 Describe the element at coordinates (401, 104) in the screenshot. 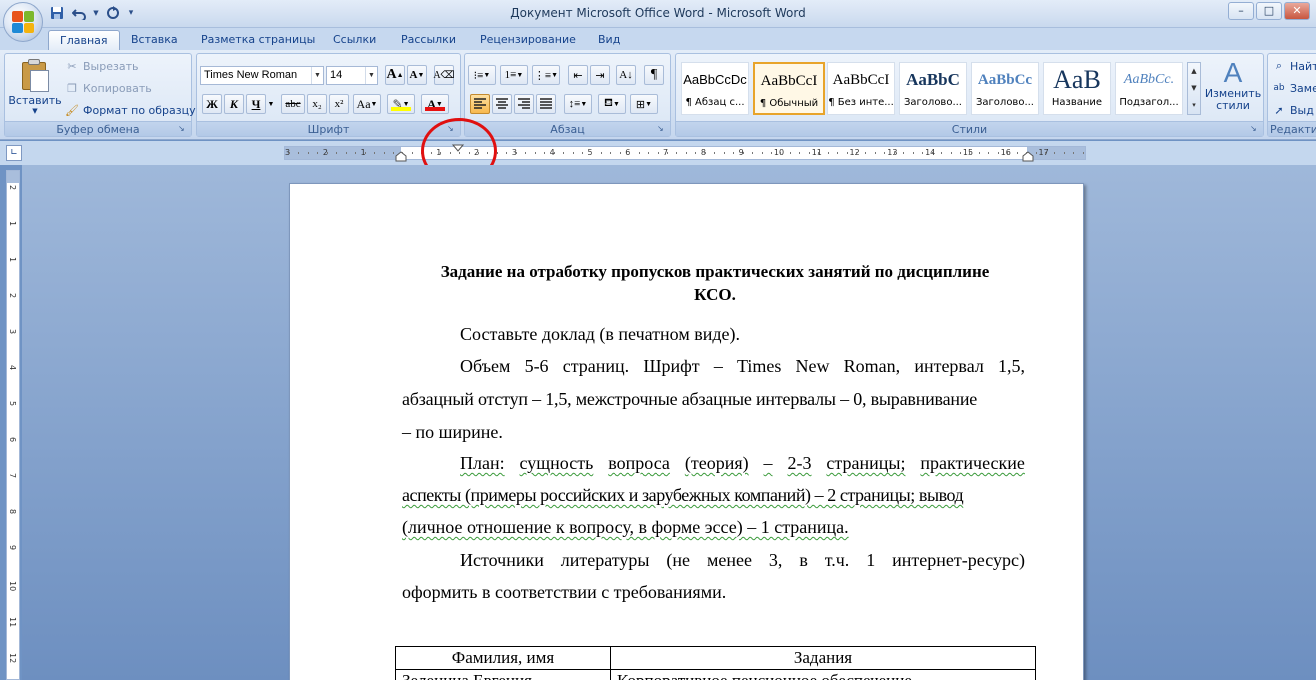

I see `highlight-button: ✎ ▼` at that location.